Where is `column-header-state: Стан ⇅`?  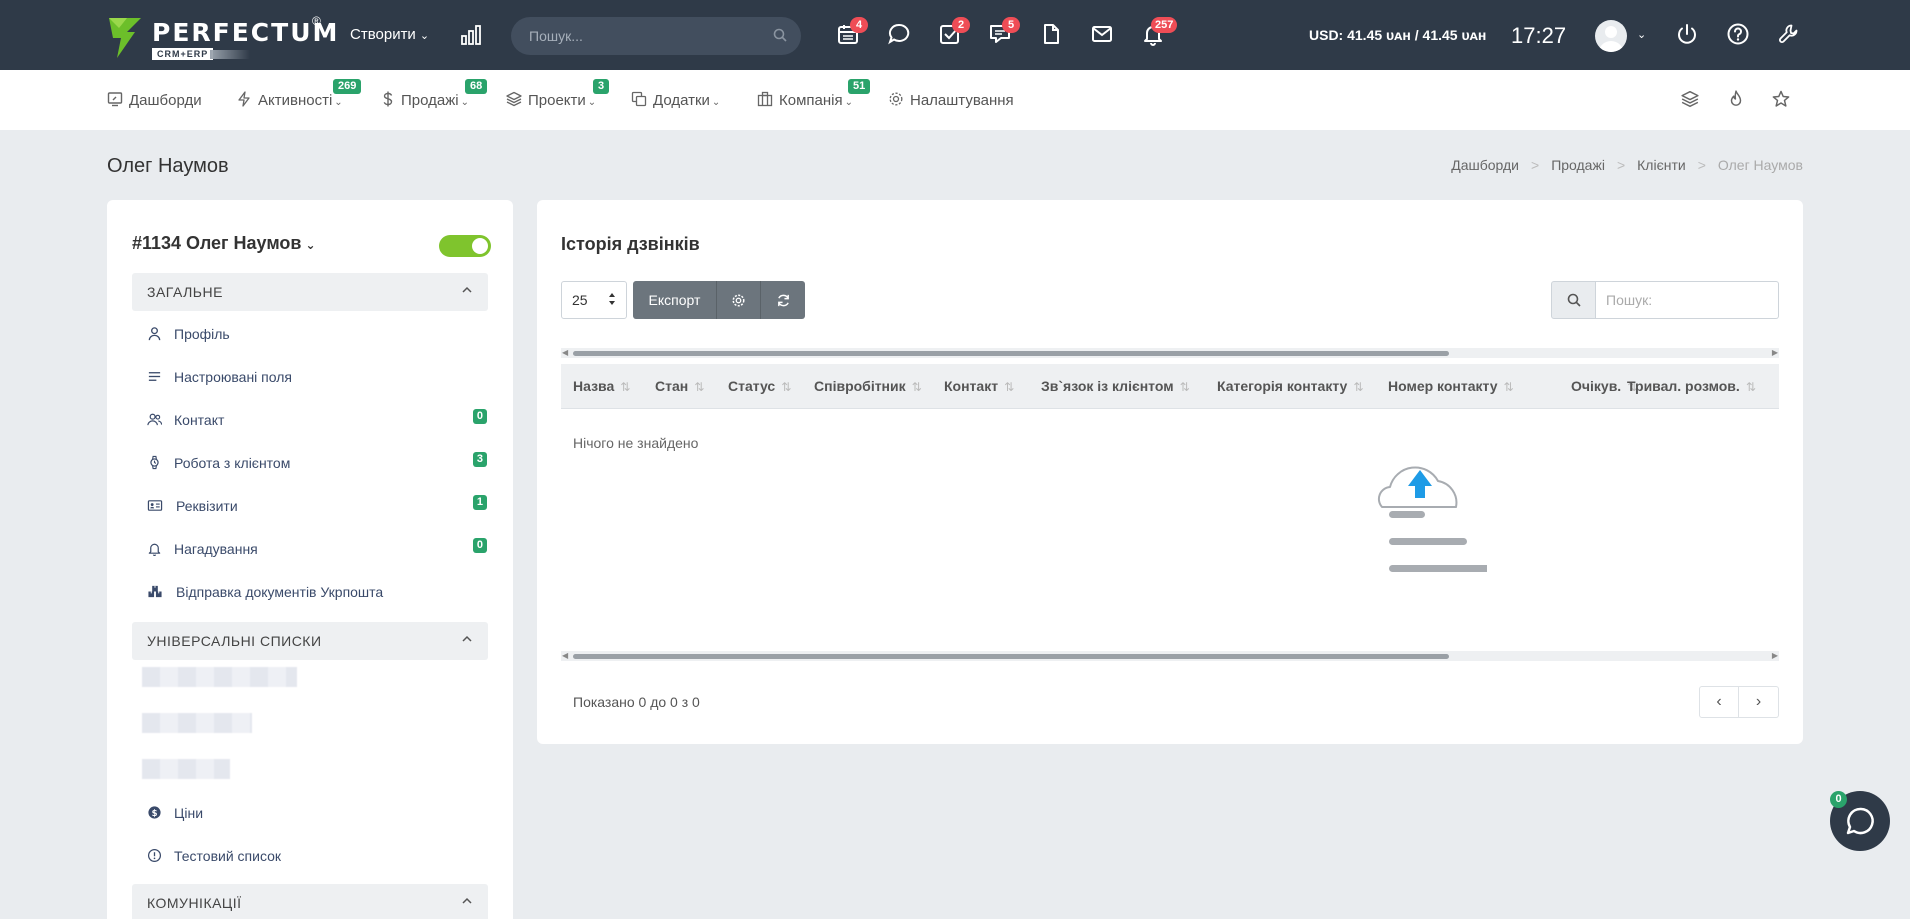
column-header-state: Стан ⇅ is located at coordinates (679, 386).